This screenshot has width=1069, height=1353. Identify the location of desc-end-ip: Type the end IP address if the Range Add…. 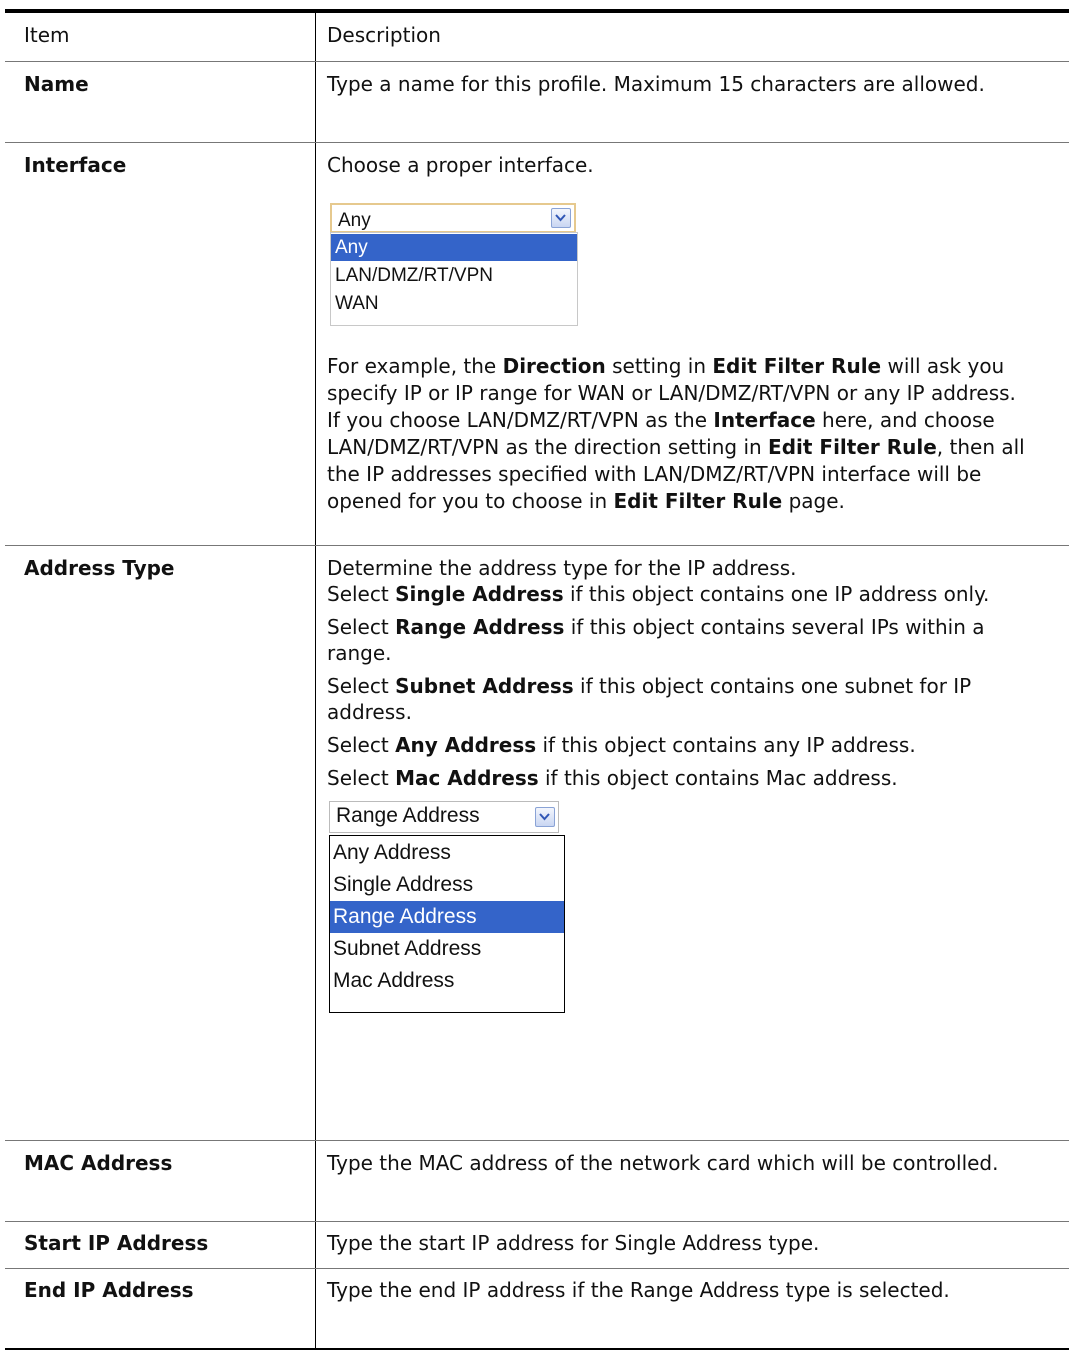
(638, 1290).